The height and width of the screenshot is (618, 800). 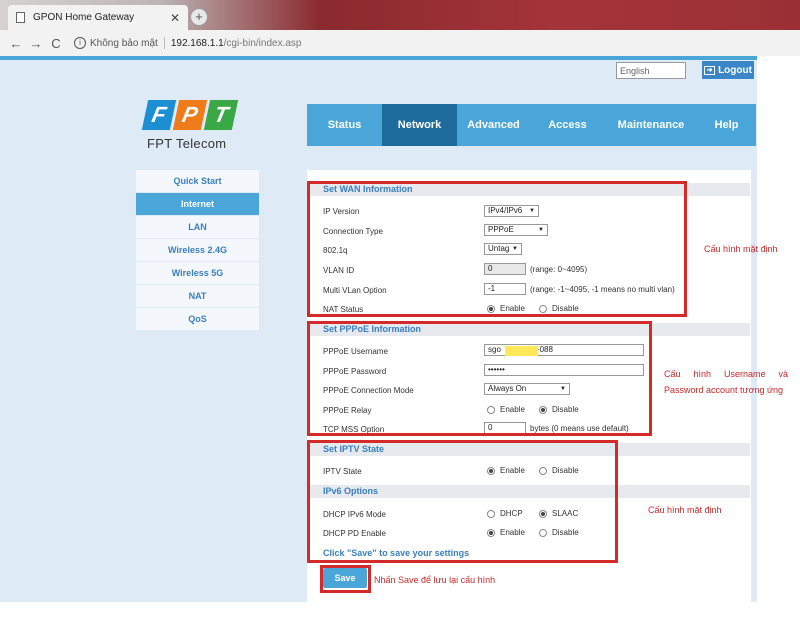 I want to click on iptv-annotation-box, so click(x=462, y=501).